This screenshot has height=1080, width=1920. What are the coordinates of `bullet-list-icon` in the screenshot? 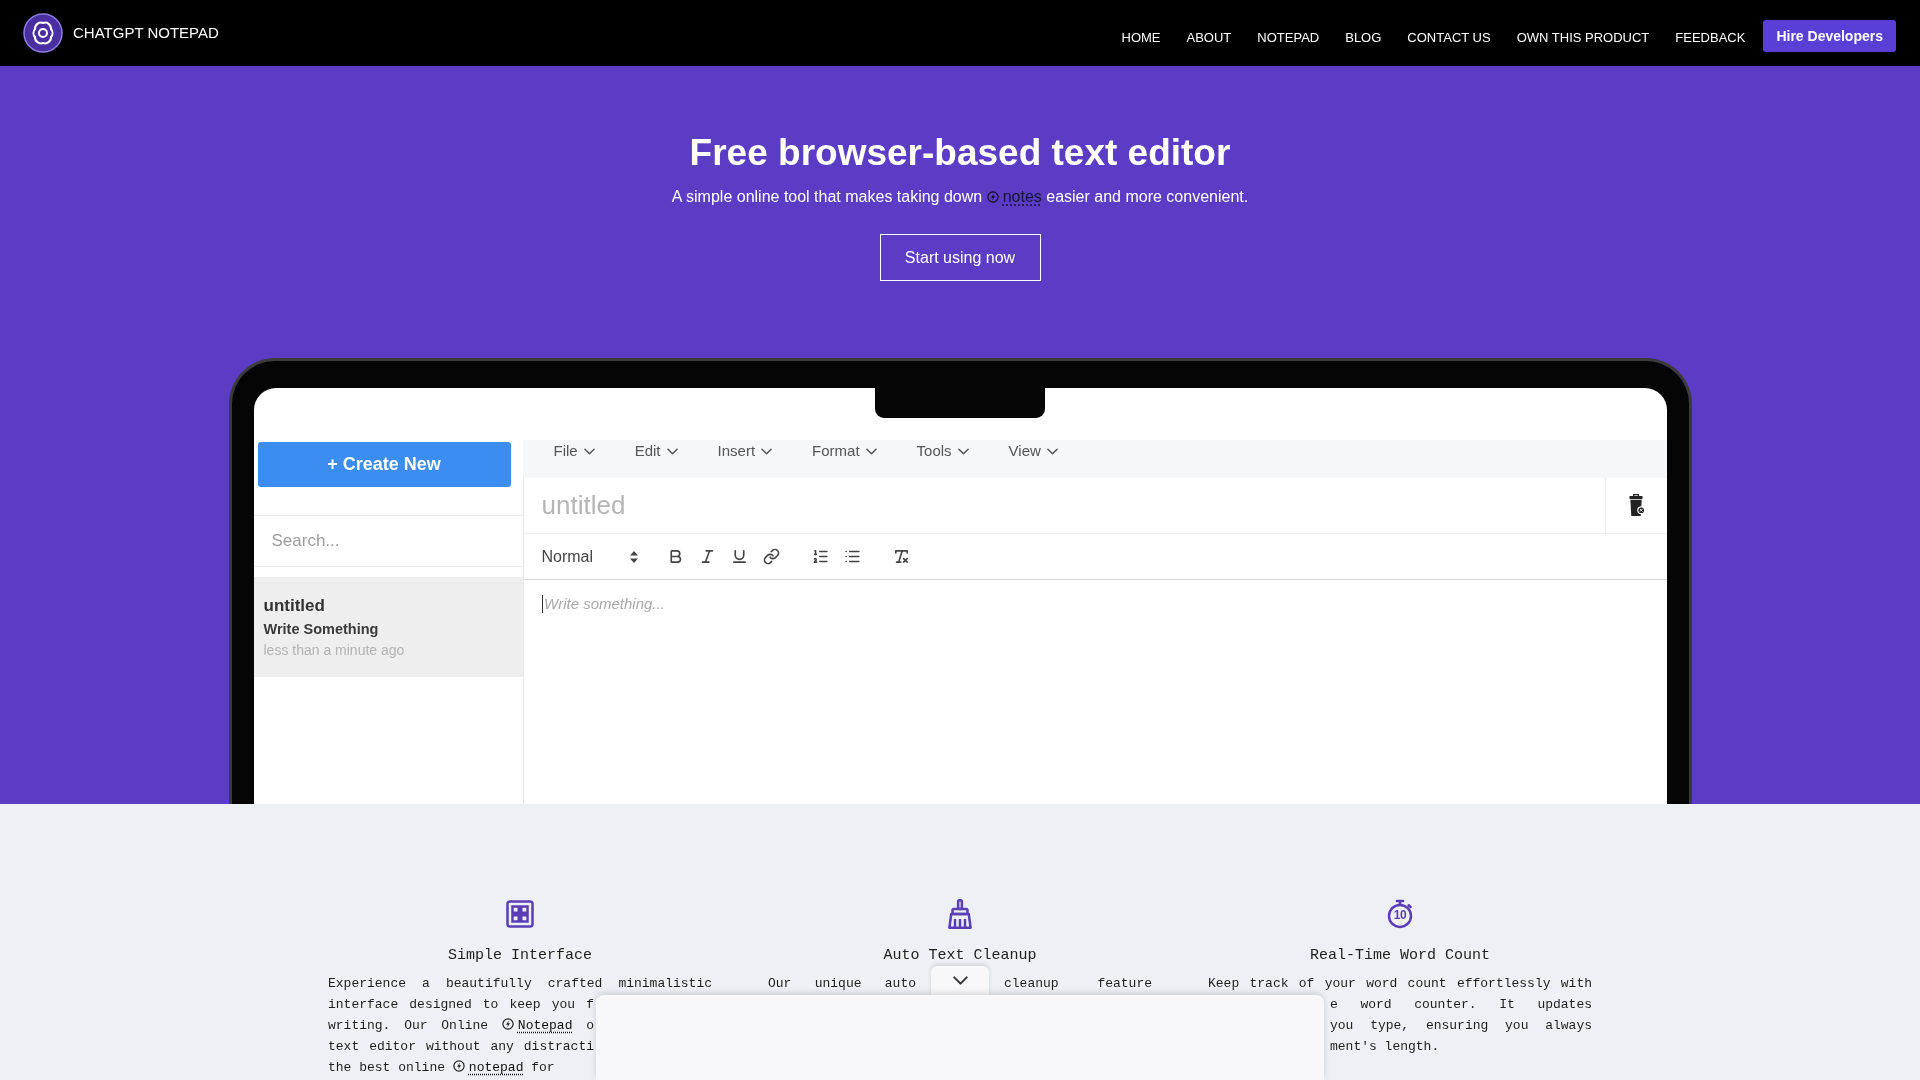 It's located at (852, 556).